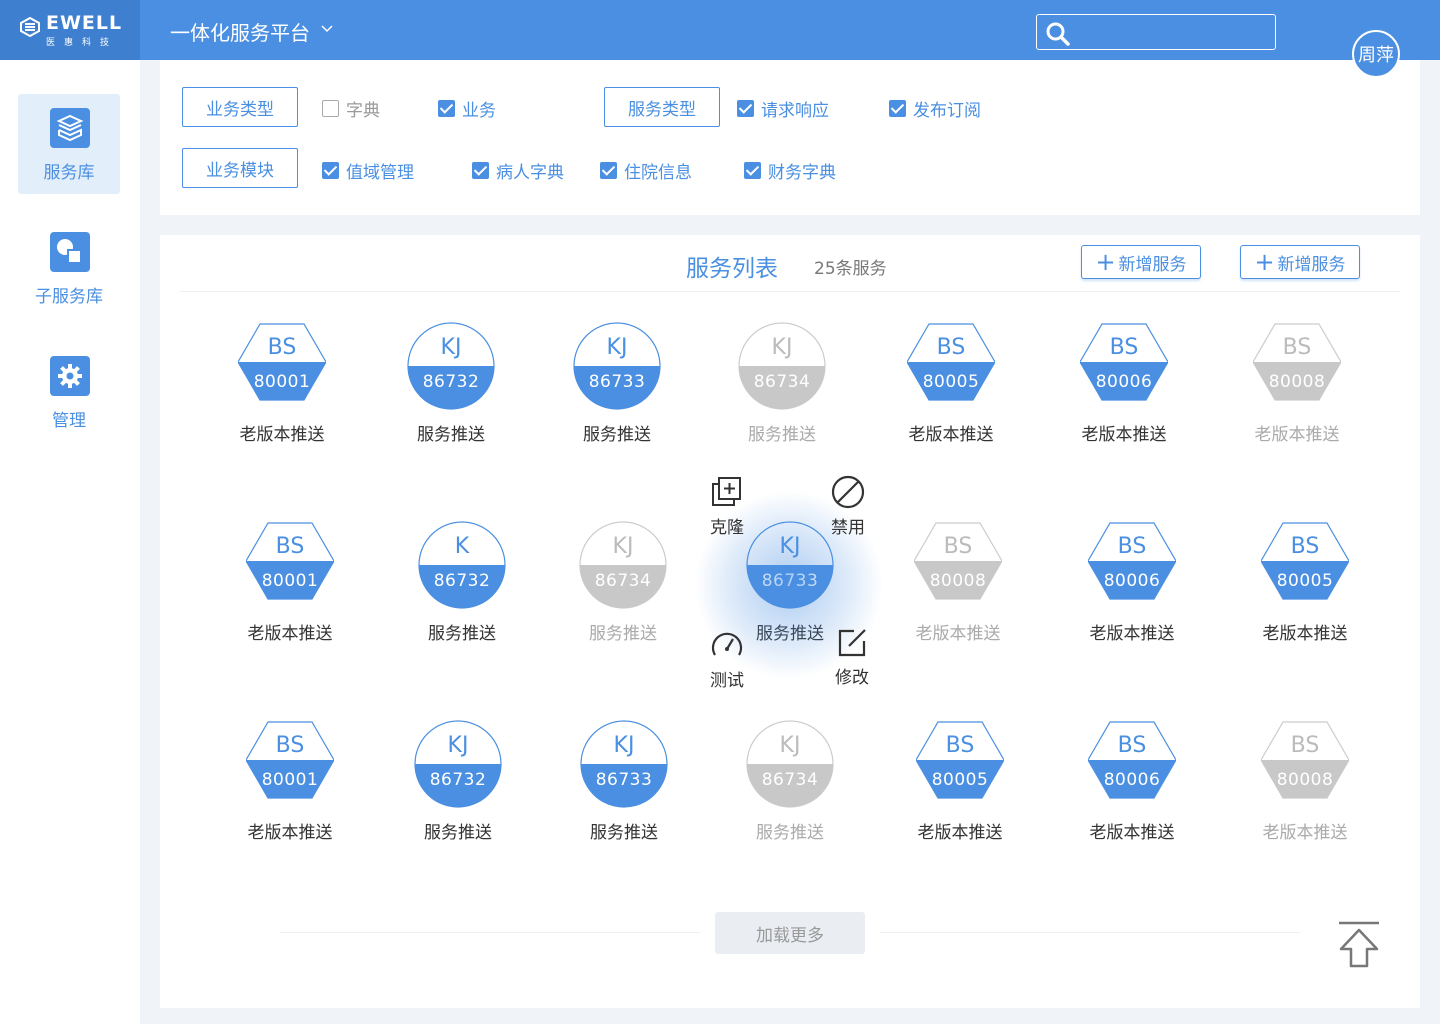 Image resolution: width=1440 pixels, height=1024 pixels. I want to click on logo-text: EWELL, so click(84, 23).